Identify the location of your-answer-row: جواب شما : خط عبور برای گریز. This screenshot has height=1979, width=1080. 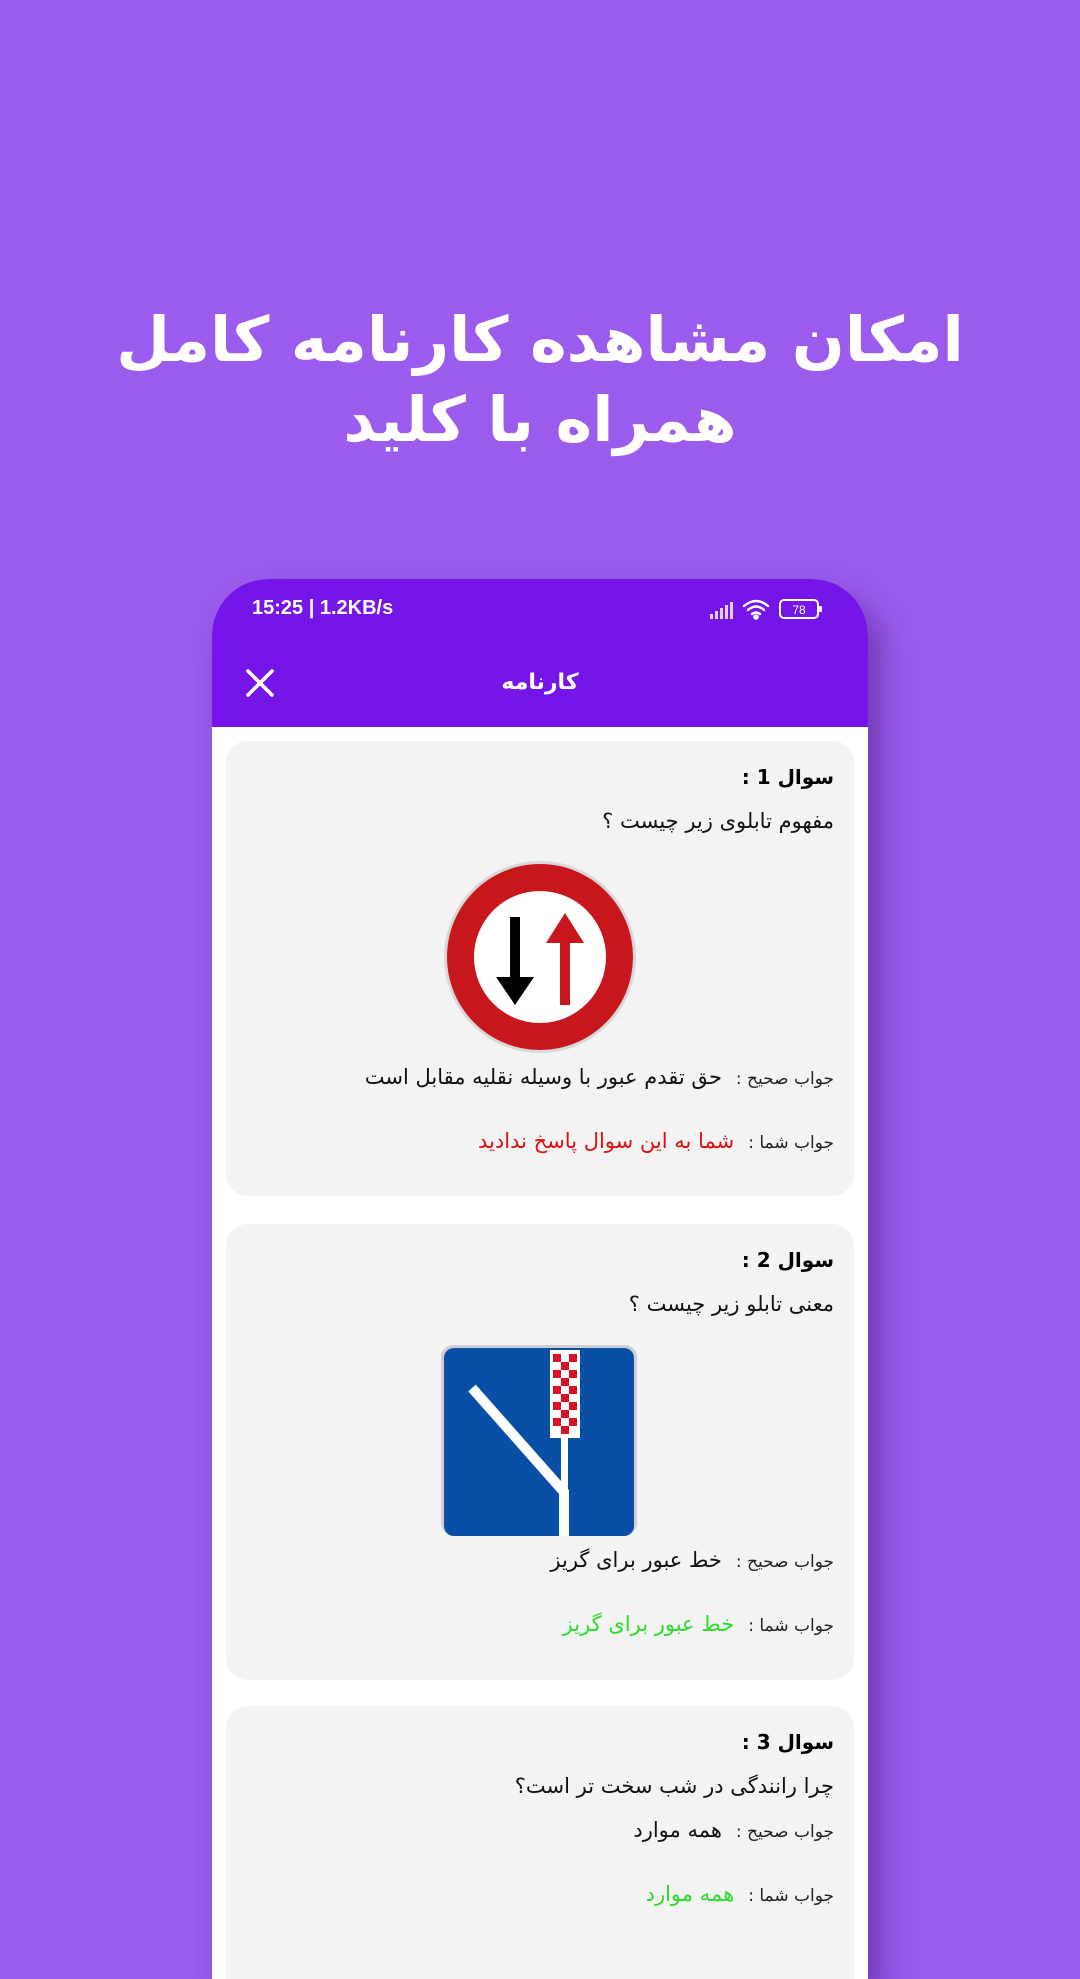
(698, 1624).